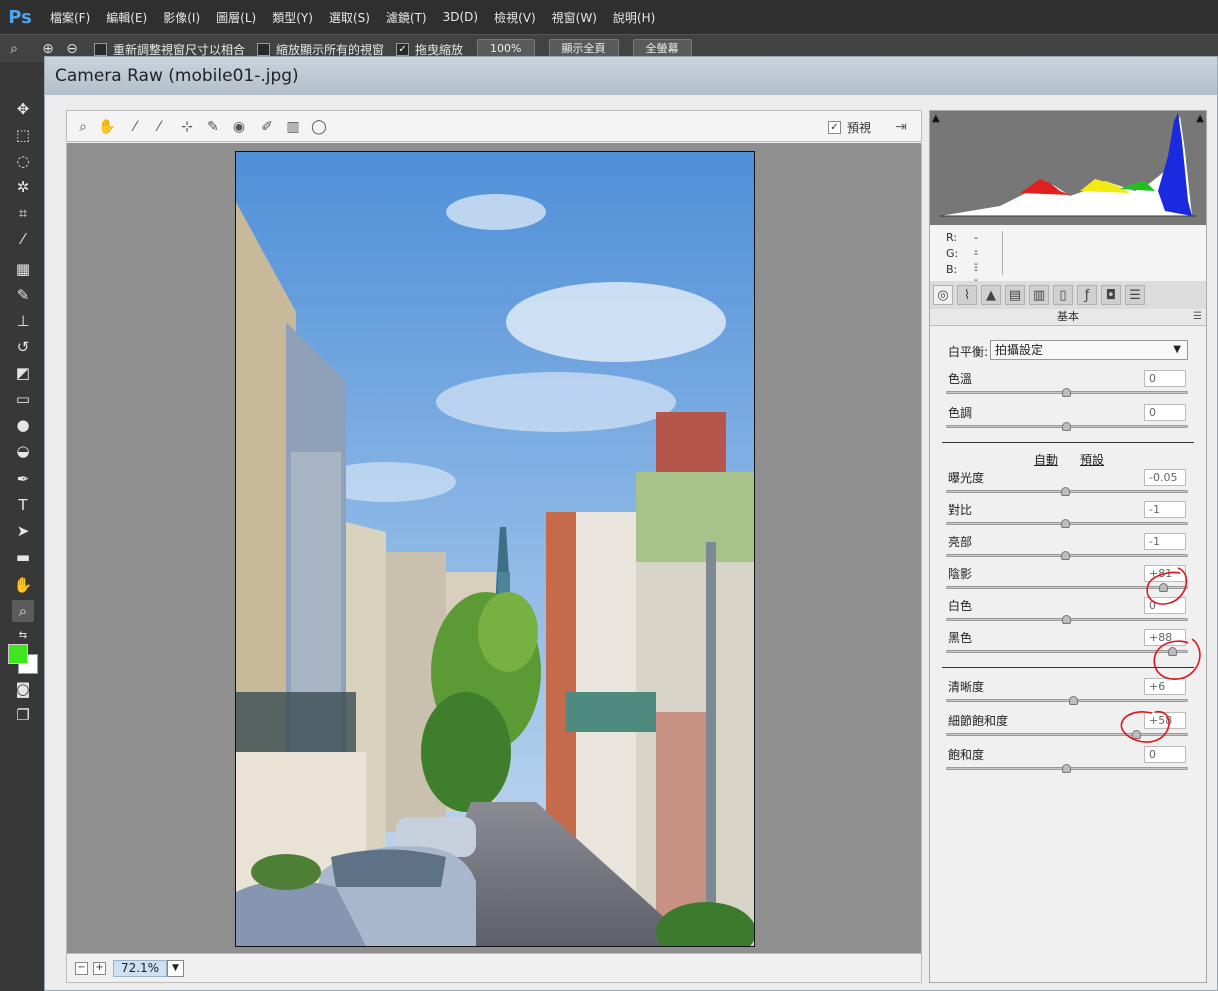 Image resolution: width=1218 pixels, height=991 pixels. What do you see at coordinates (967, 295) in the screenshot?
I see `tone-curve-tab-icon: ⌇` at bounding box center [967, 295].